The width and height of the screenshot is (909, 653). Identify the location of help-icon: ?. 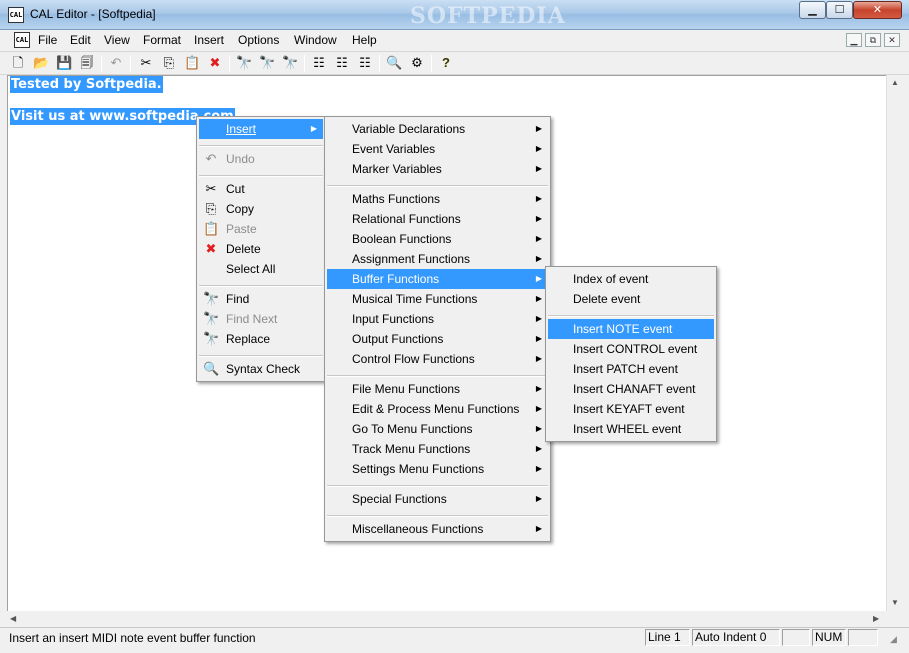
(446, 63).